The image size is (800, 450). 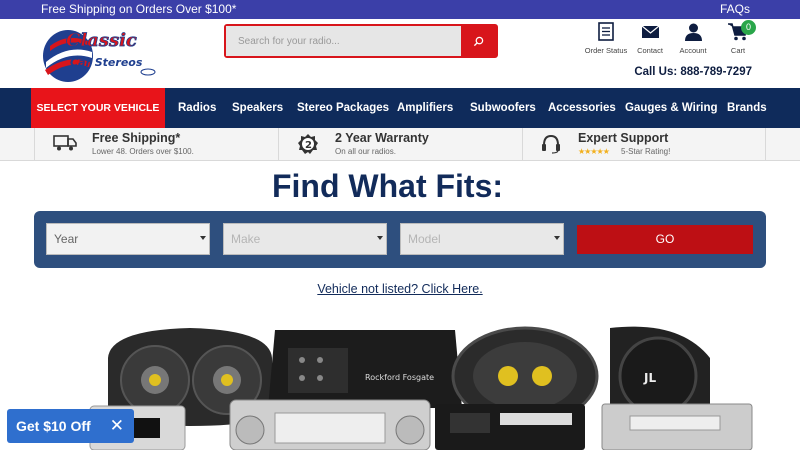 I want to click on headset-icon, so click(x=551, y=144).